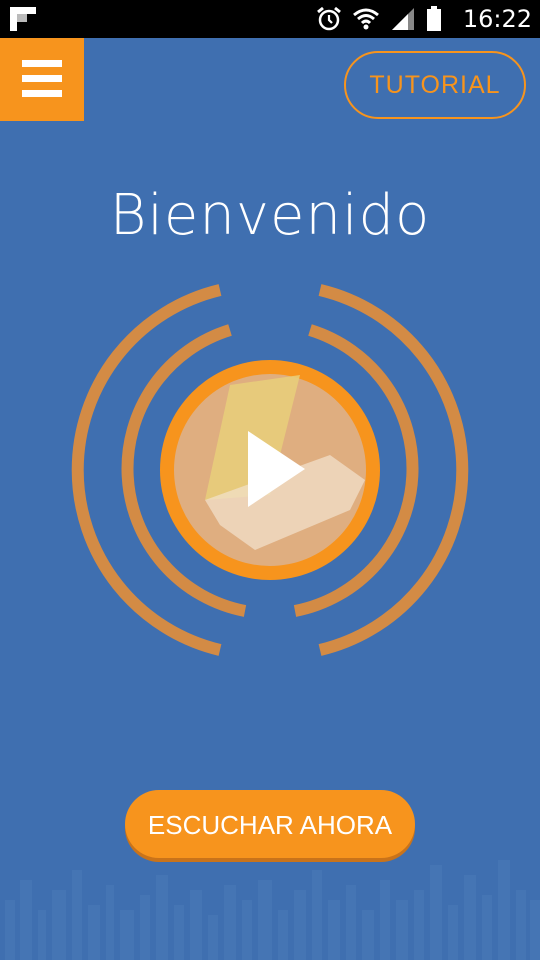  Describe the element at coordinates (434, 18) in the screenshot. I see `battery-icon` at that location.